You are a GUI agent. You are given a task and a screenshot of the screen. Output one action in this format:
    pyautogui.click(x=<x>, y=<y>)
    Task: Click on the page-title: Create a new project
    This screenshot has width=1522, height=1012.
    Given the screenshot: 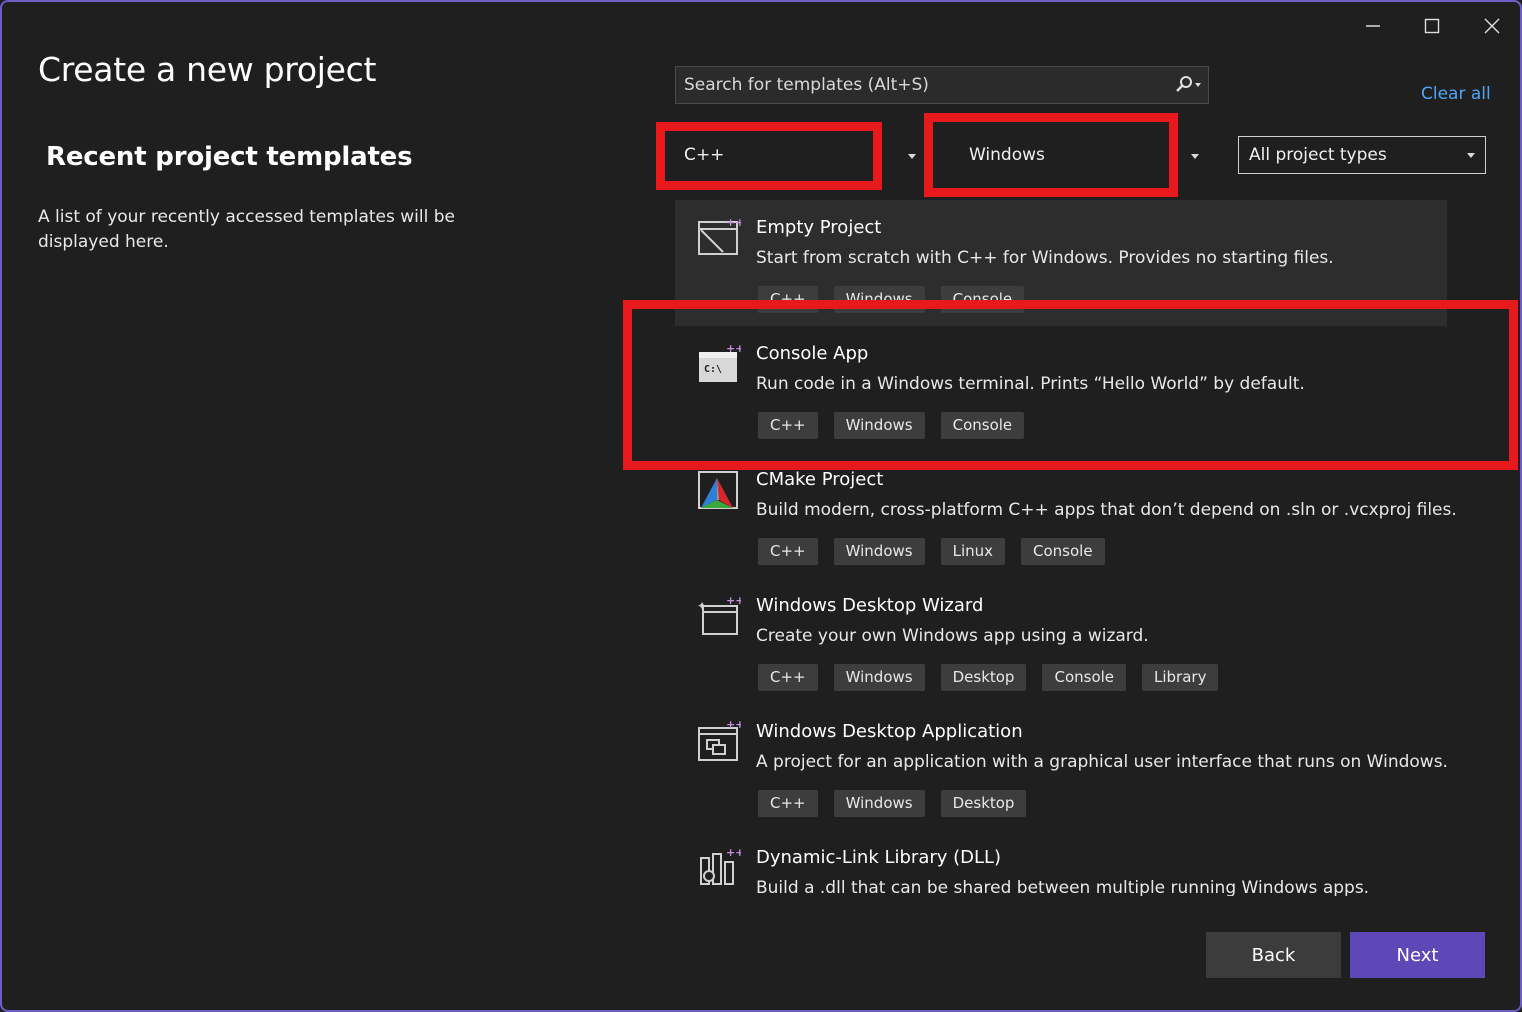 What is the action you would take?
    pyautogui.click(x=207, y=69)
    